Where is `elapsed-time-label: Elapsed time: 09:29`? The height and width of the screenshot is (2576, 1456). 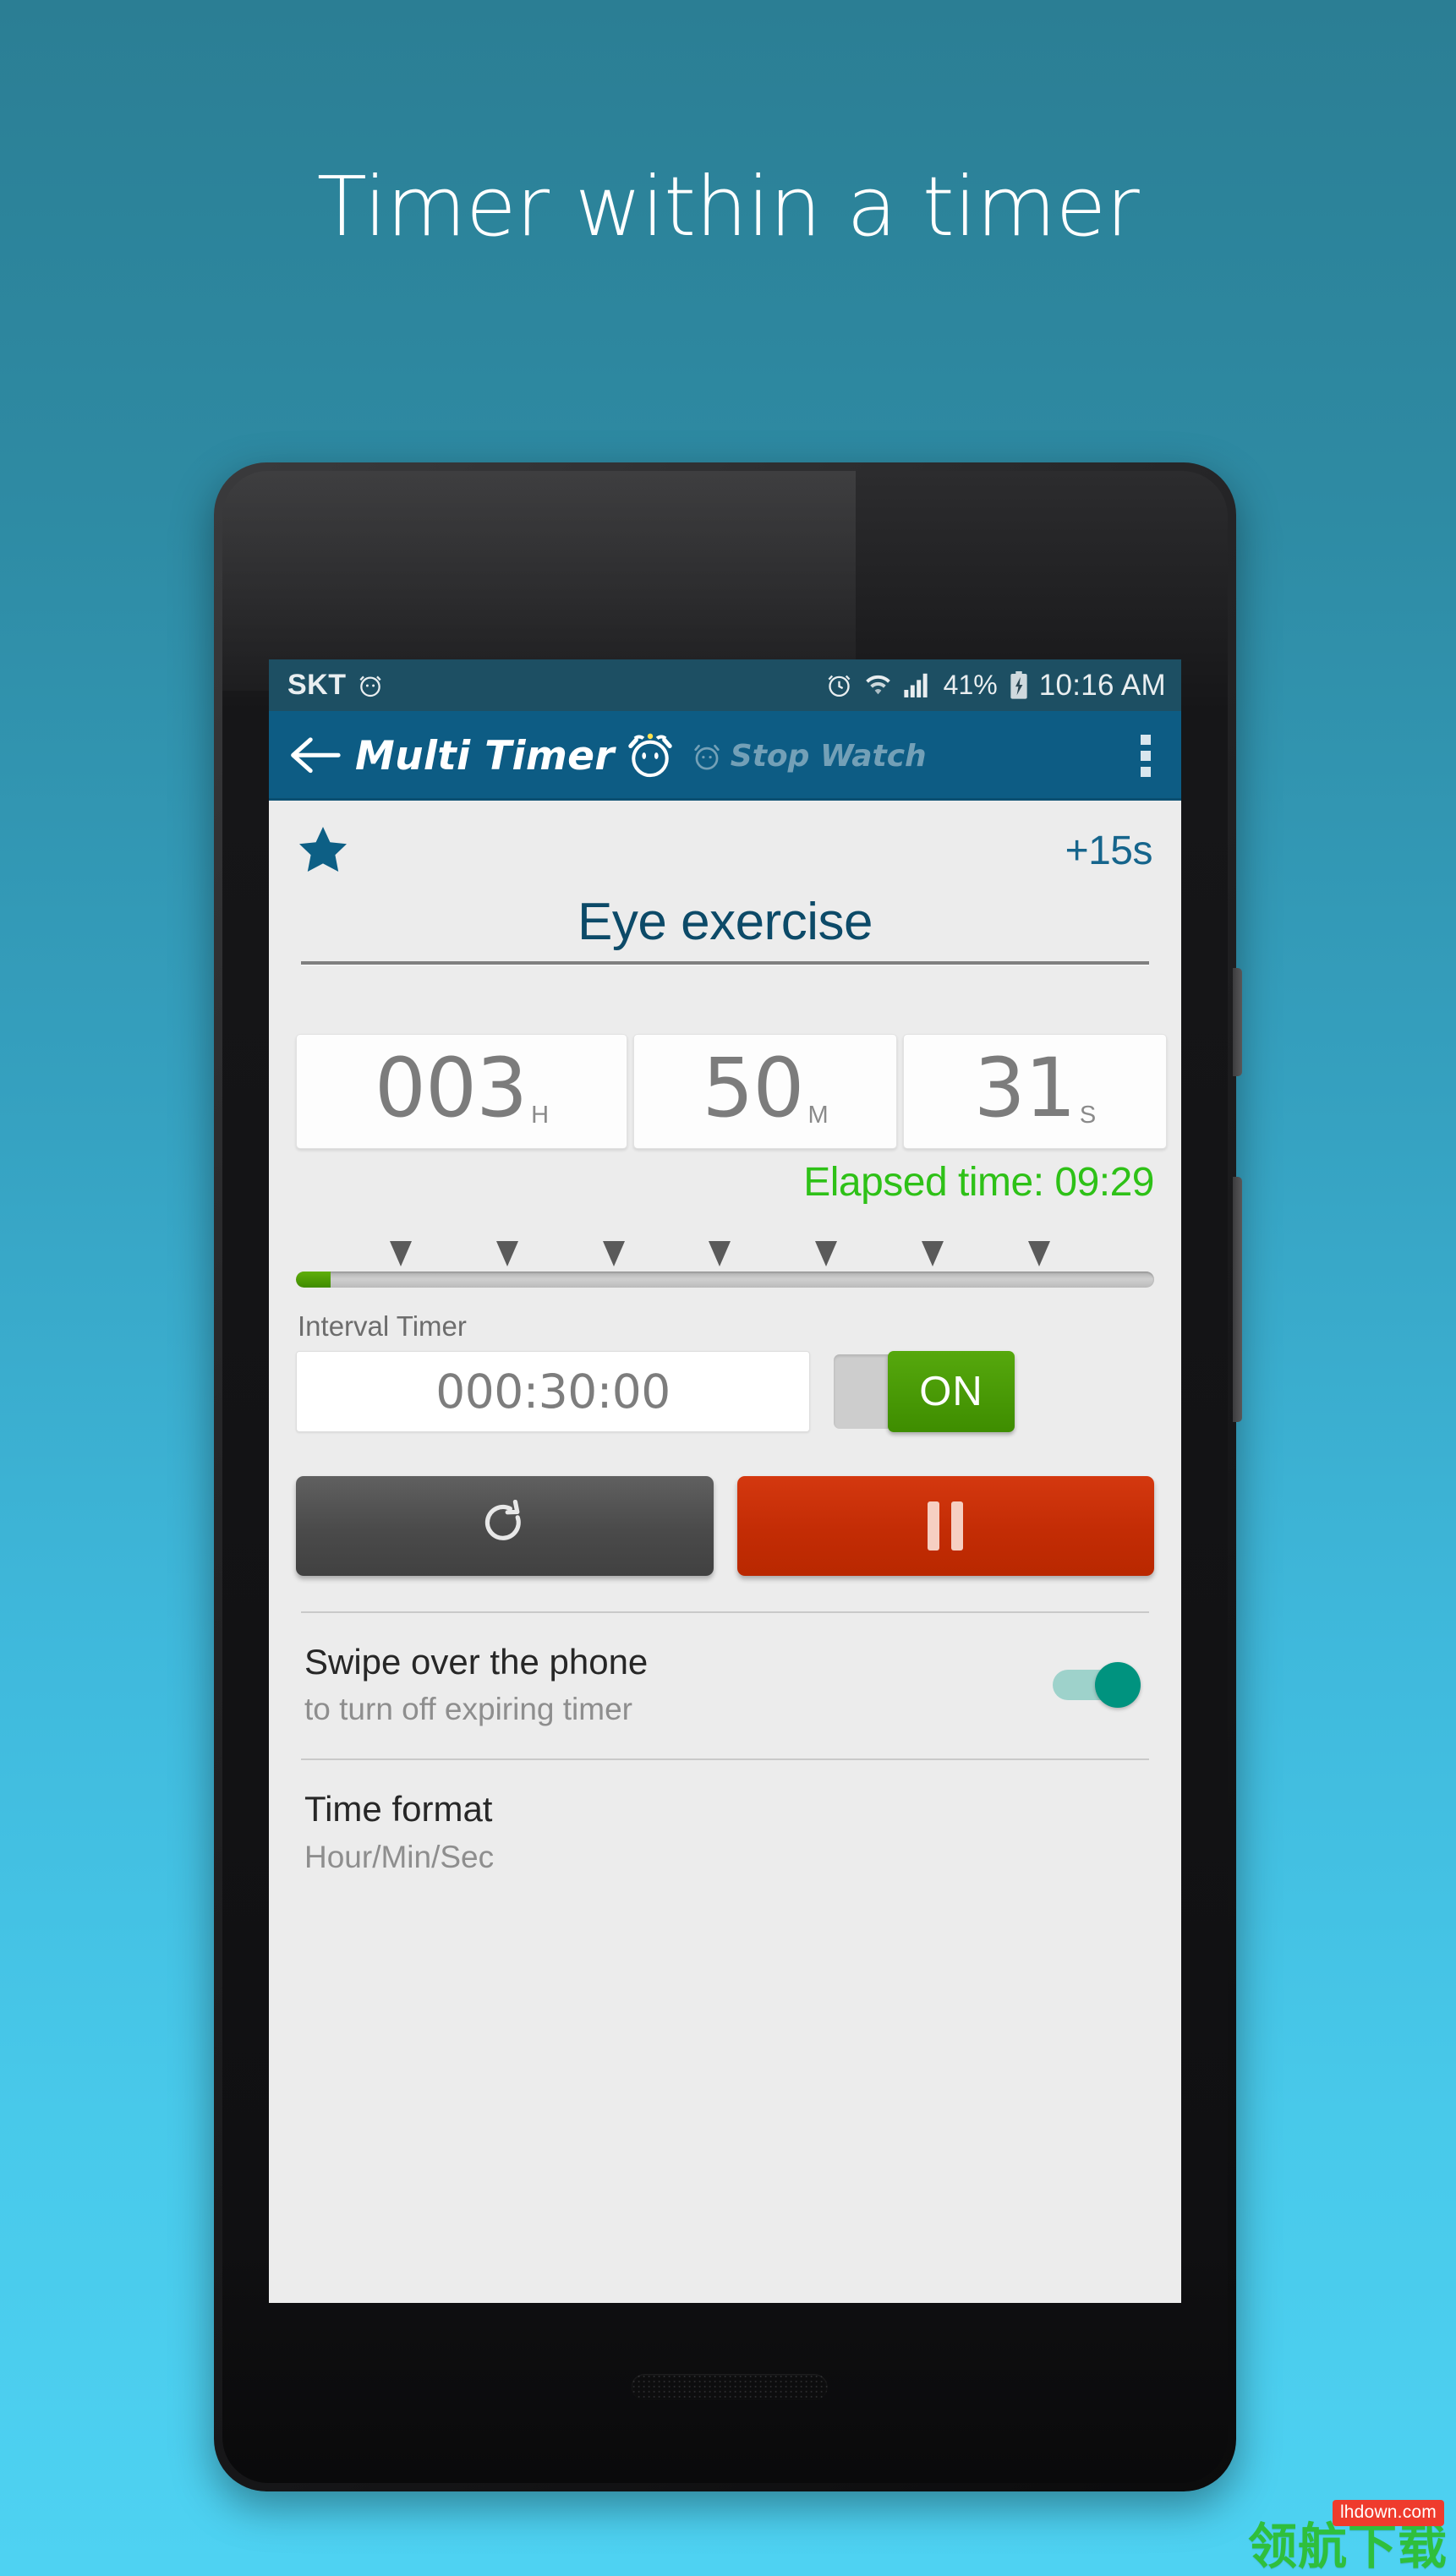
elapsed-time-label: Elapsed time: 09:29 is located at coordinates (979, 1182).